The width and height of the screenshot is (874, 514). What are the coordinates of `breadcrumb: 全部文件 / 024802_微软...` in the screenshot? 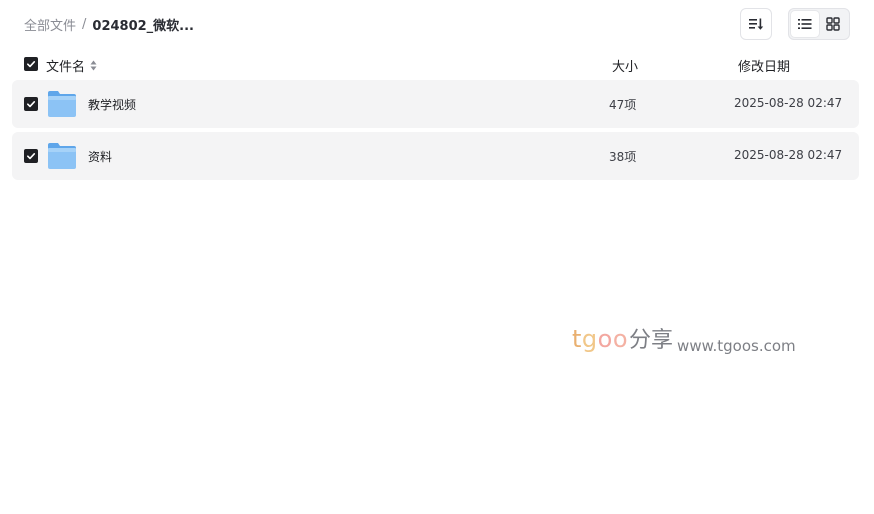 It's located at (109, 24).